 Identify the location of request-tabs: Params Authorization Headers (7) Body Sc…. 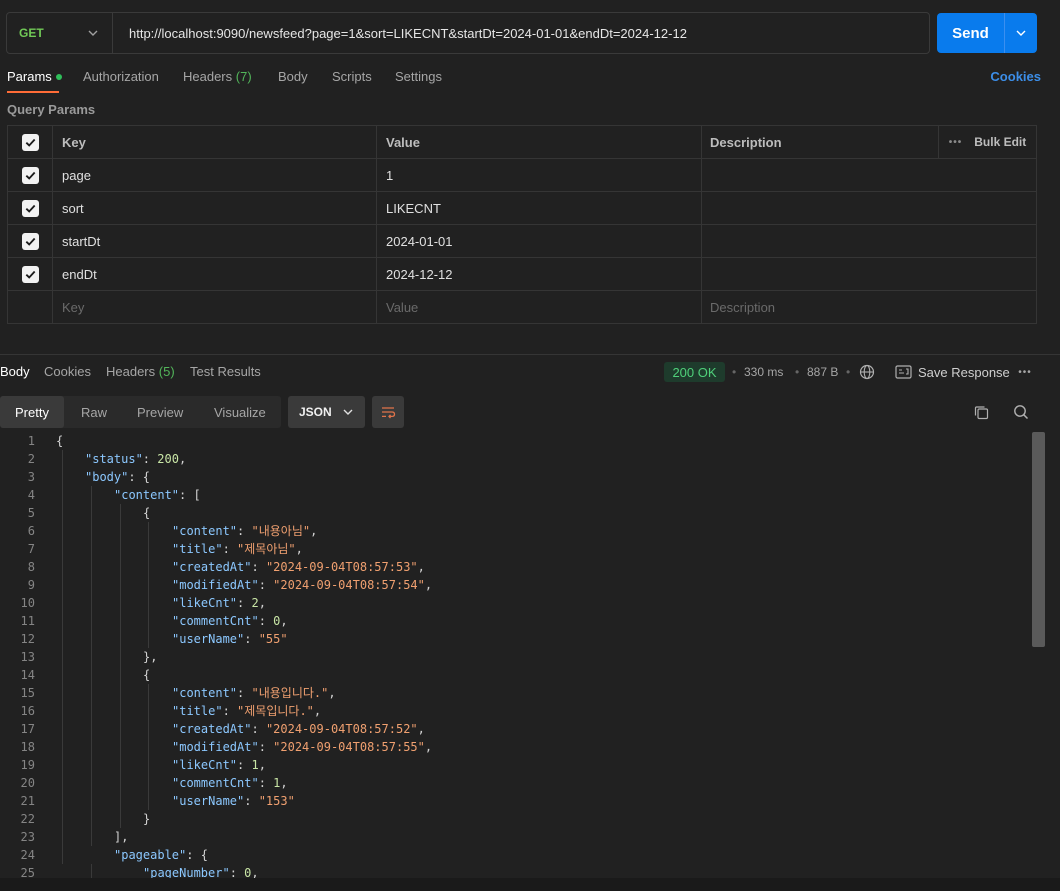
(530, 78).